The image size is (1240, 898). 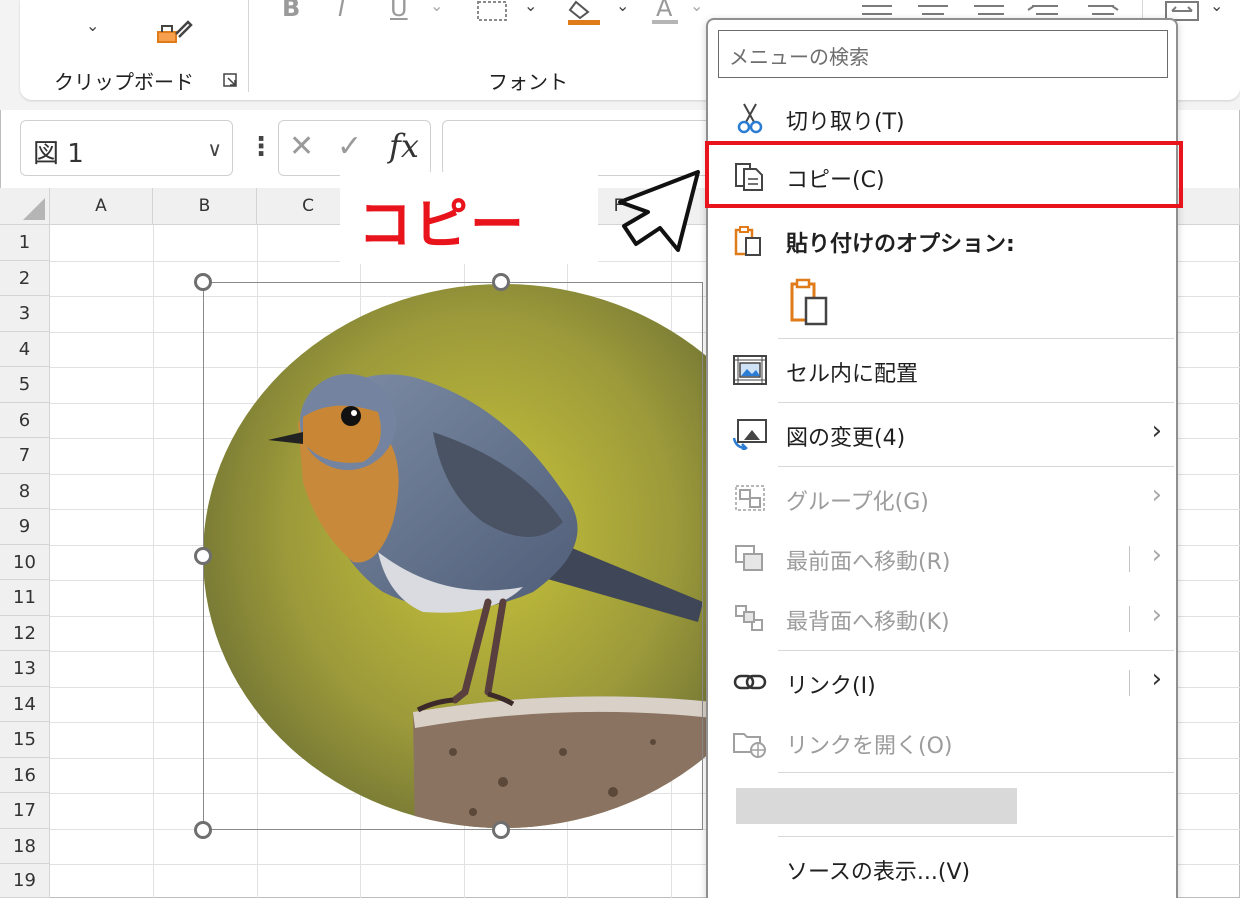 I want to click on underline-dropdown-icon: ⌄, so click(x=436, y=7).